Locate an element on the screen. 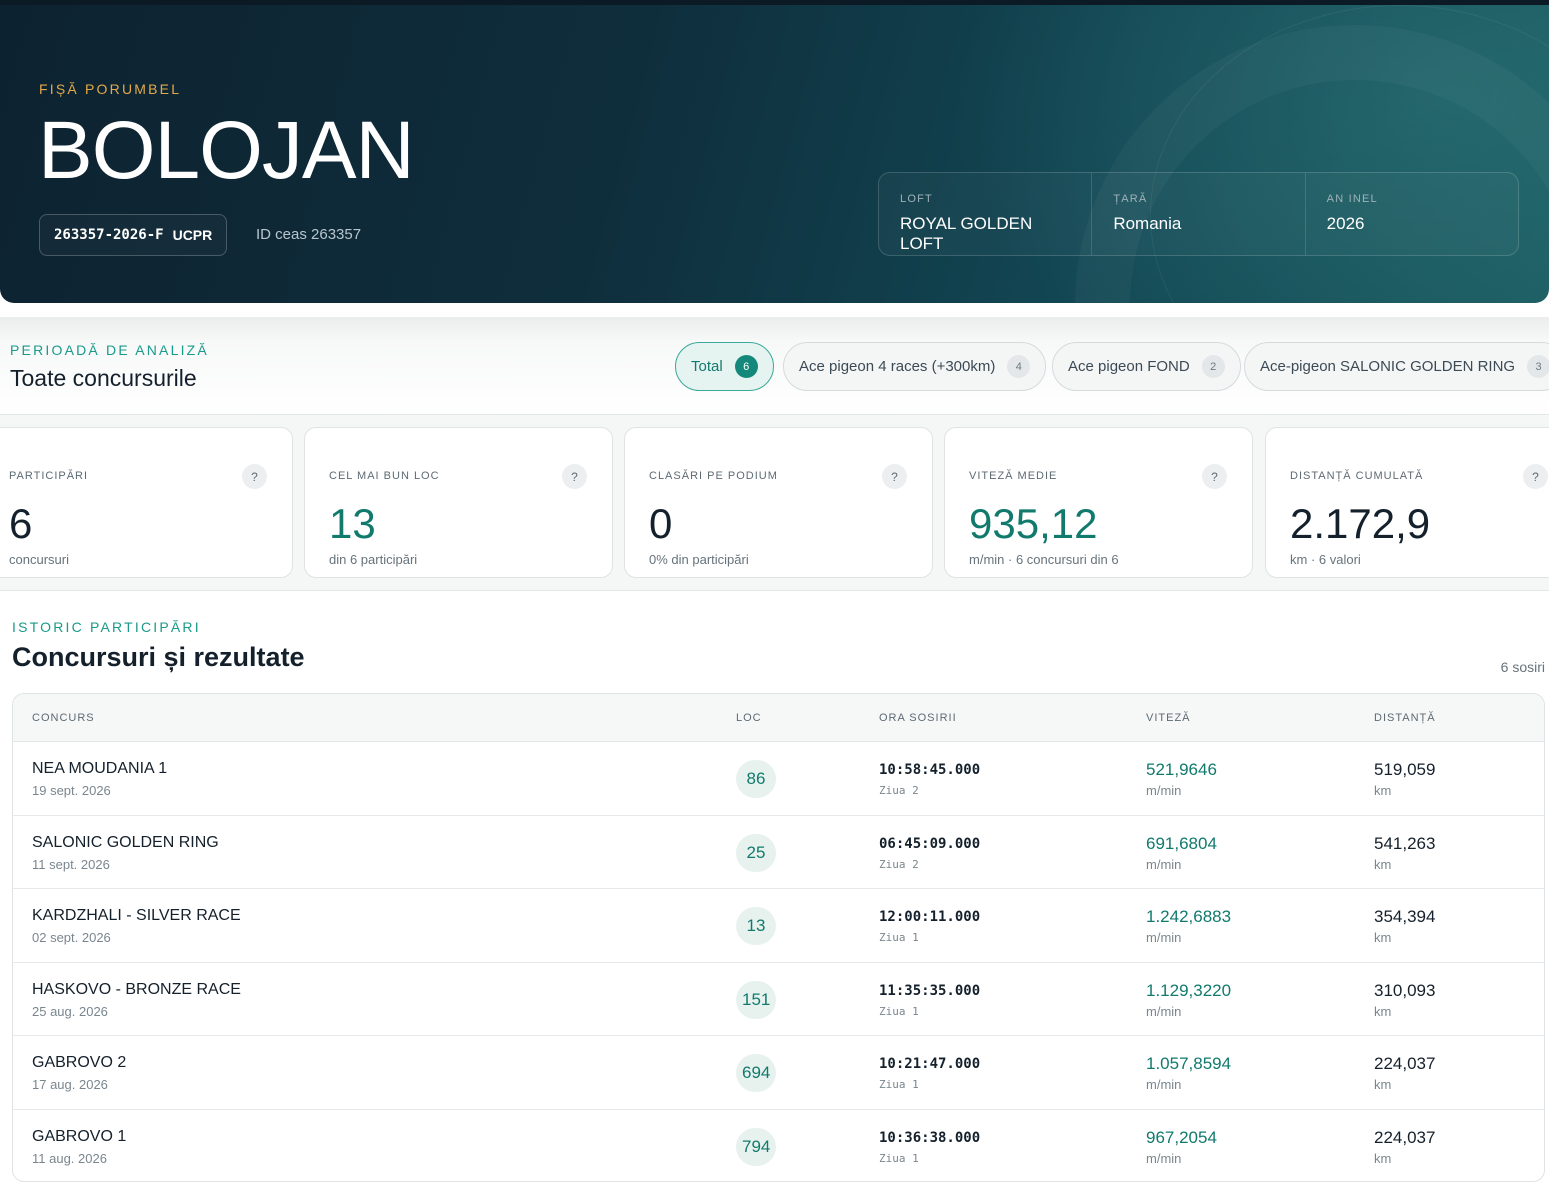 The image size is (1549, 1184). distance-value: 519,059 is located at coordinates (1405, 769).